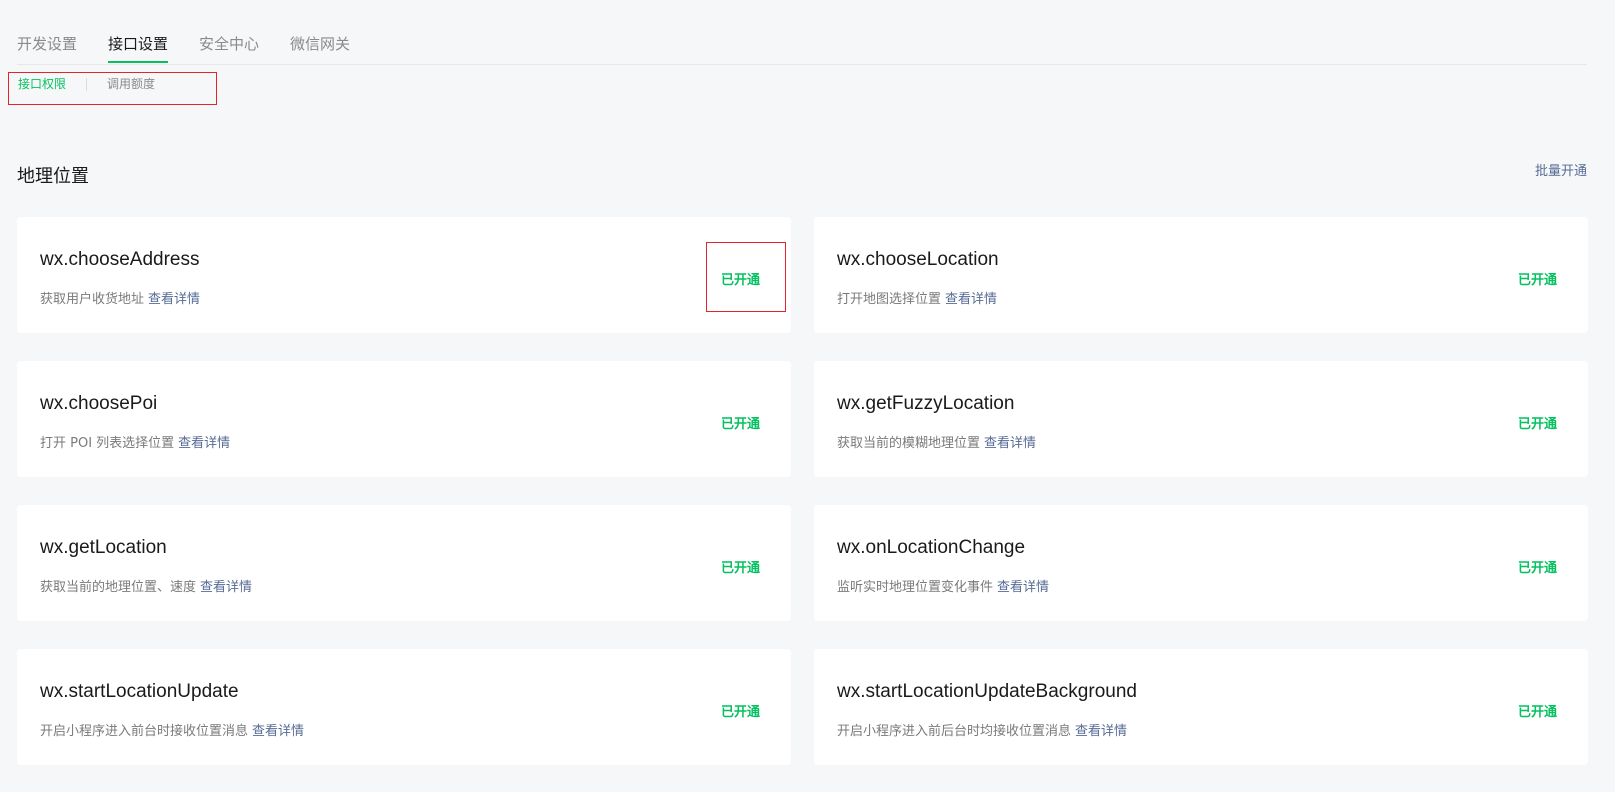  What do you see at coordinates (320, 37) in the screenshot?
I see `tab-wechat-gateway: 微信网关` at bounding box center [320, 37].